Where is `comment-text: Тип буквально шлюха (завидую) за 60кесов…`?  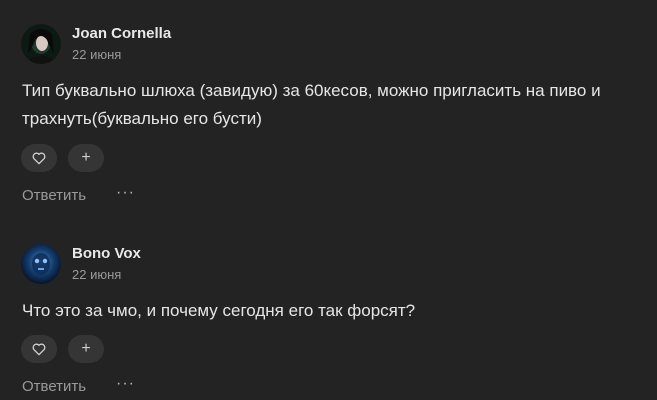
comment-text: Тип буквально шлюха (завидую) за 60кесов… is located at coordinates (311, 104).